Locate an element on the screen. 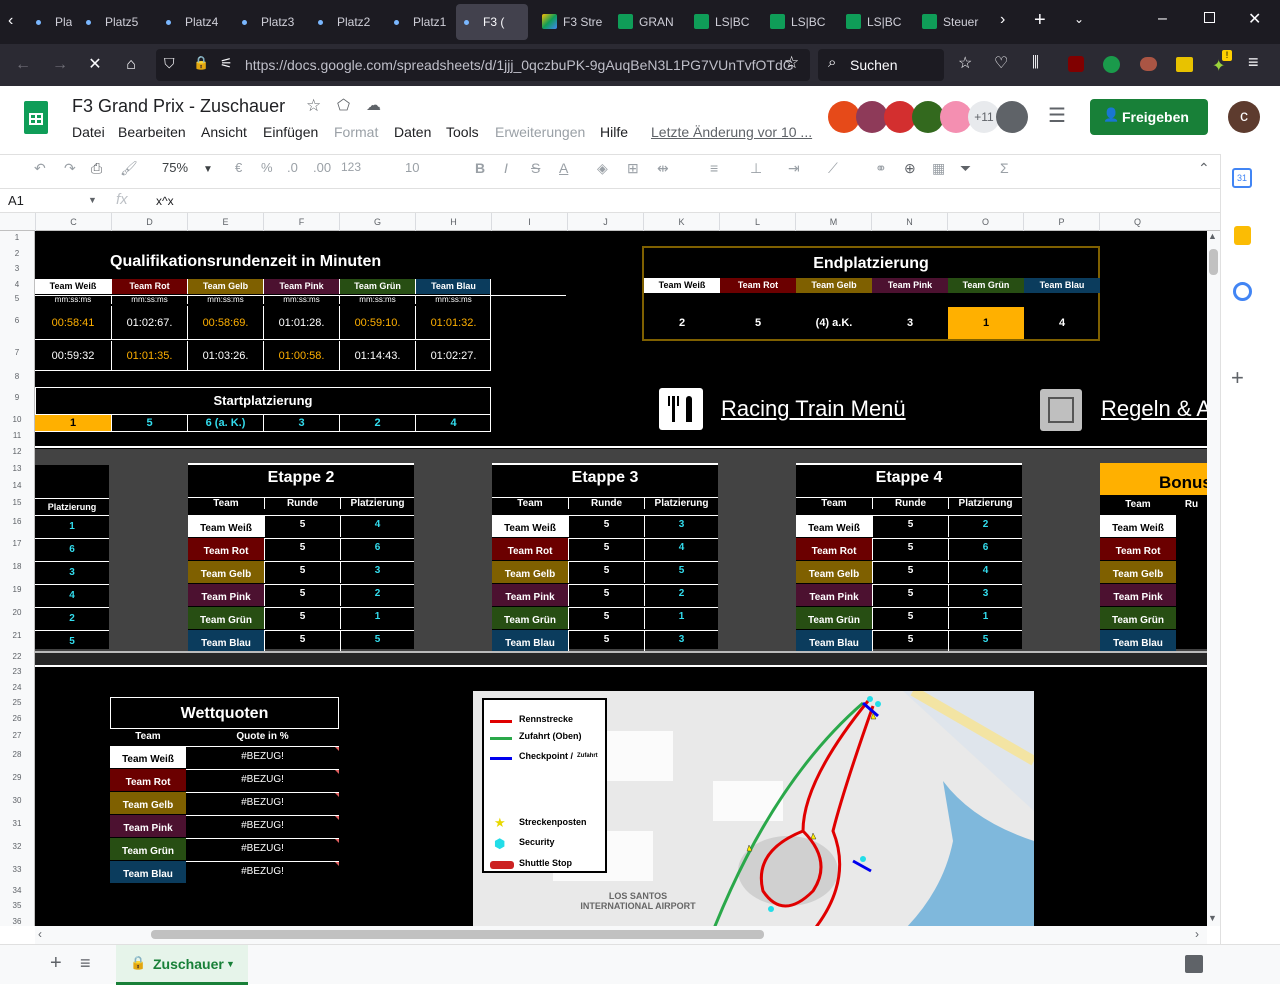  row-header: 5 is located at coordinates (17, 298).